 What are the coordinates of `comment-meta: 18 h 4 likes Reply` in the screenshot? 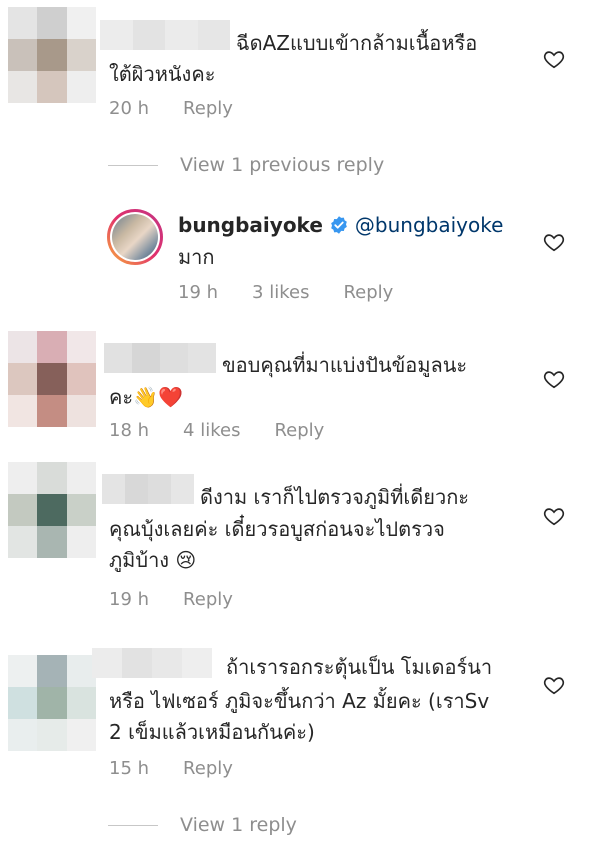 It's located at (233, 430).